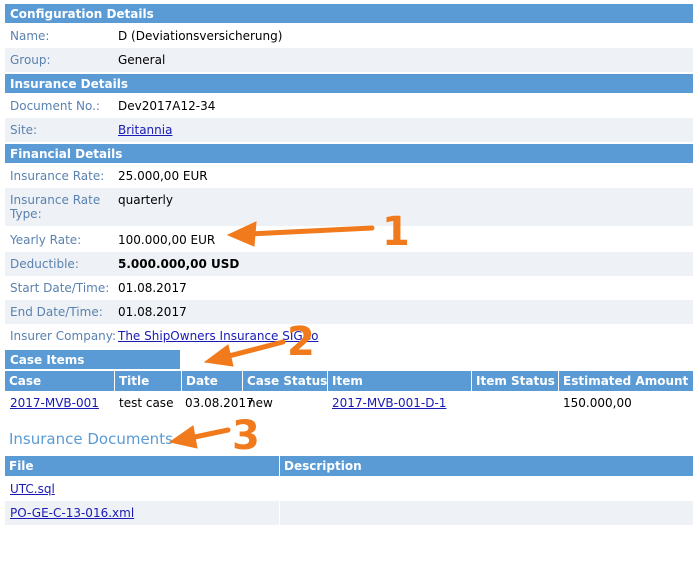 The height and width of the screenshot is (571, 698). I want to click on field-label: Insurer Company:, so click(63, 336).